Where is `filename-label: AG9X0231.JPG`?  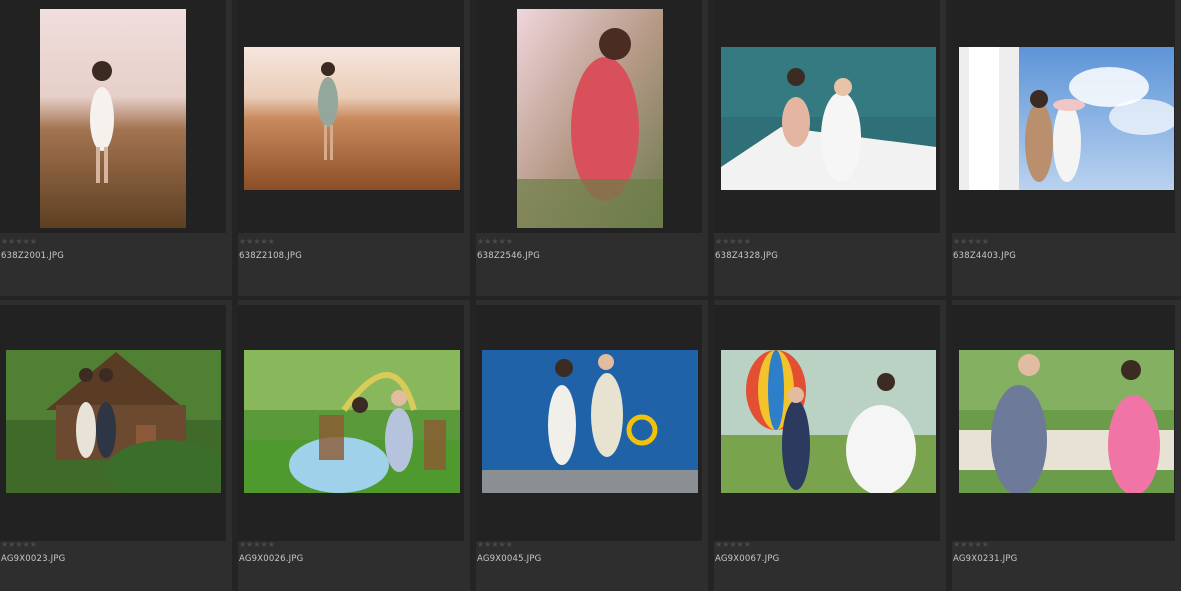
filename-label: AG9X0231.JPG is located at coordinates (985, 559).